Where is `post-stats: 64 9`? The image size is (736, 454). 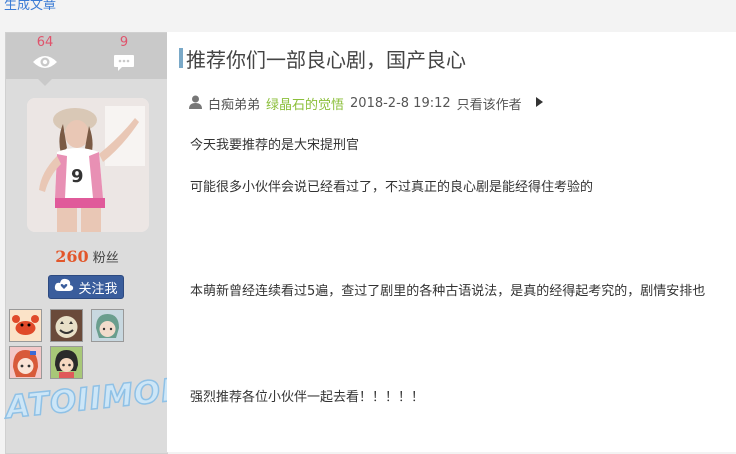 post-stats: 64 9 is located at coordinates (87, 56).